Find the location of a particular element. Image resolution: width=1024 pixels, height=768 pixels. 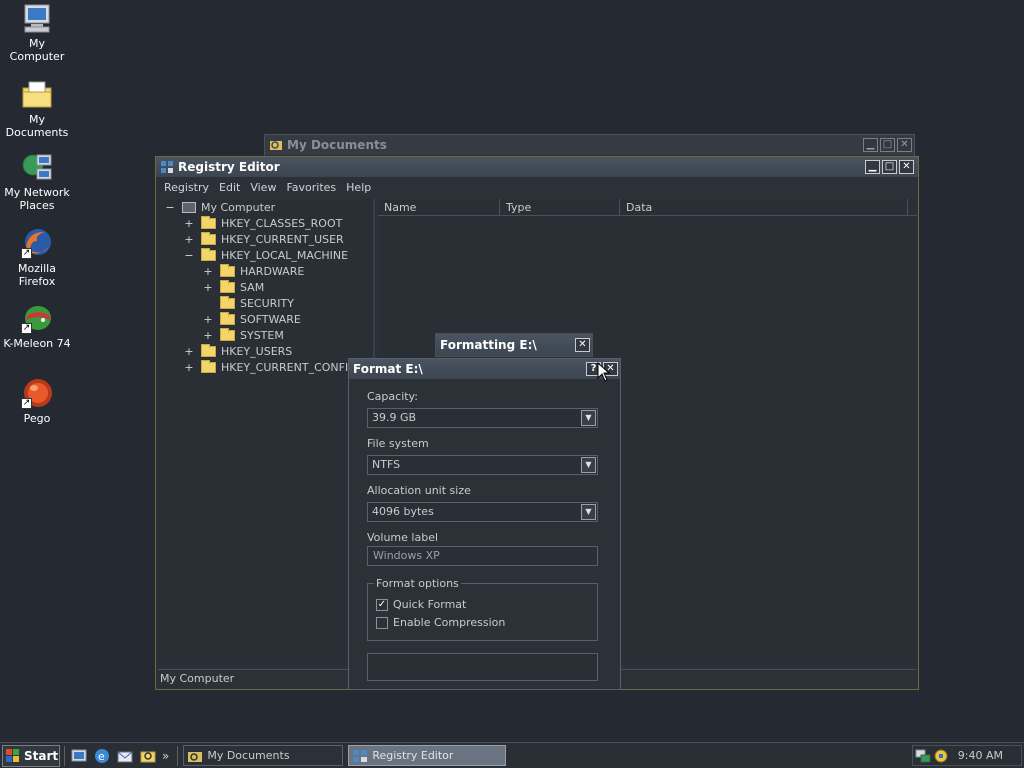

compression-option: Enable Compression is located at coordinates (440, 622).